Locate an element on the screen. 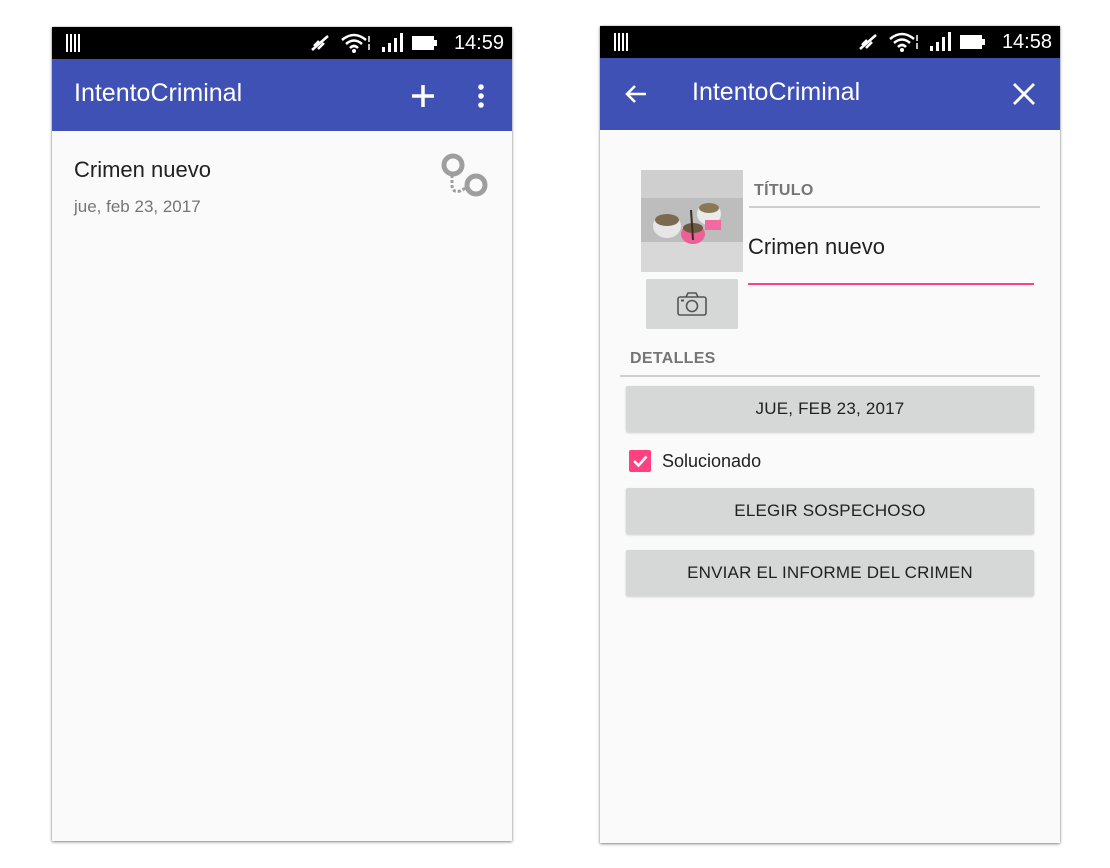  status-bar: 14:59 is located at coordinates (282, 43).